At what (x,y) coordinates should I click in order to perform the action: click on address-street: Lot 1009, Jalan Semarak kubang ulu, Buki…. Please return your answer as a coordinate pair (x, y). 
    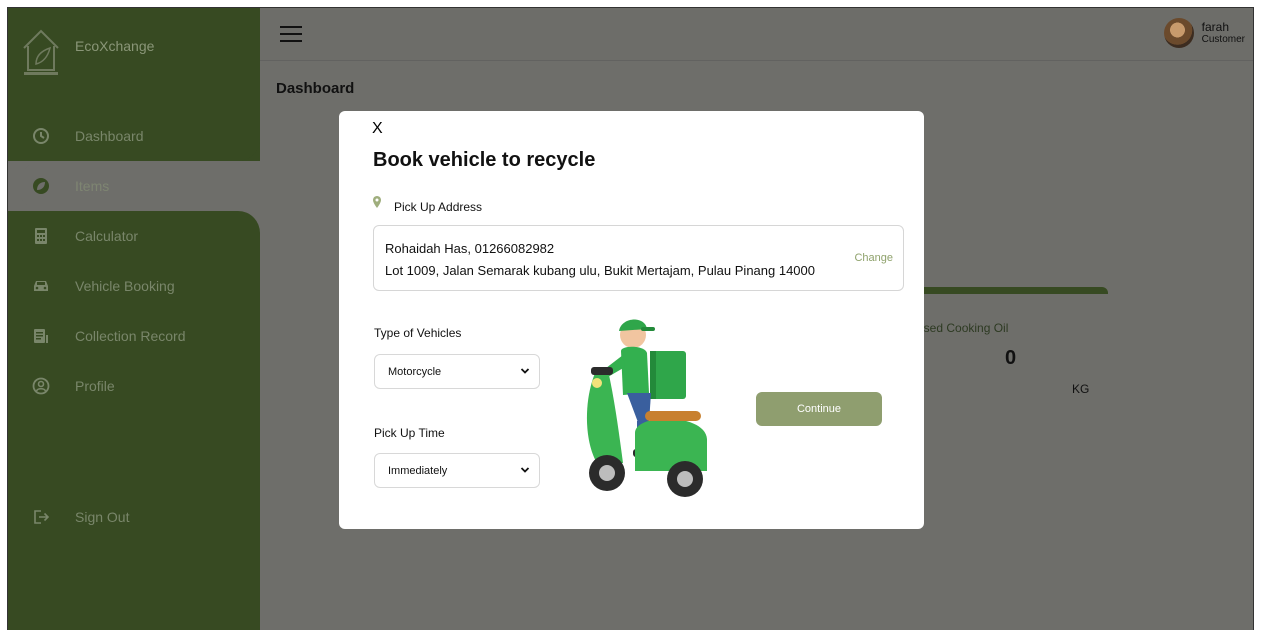
    Looking at the image, I should click on (600, 270).